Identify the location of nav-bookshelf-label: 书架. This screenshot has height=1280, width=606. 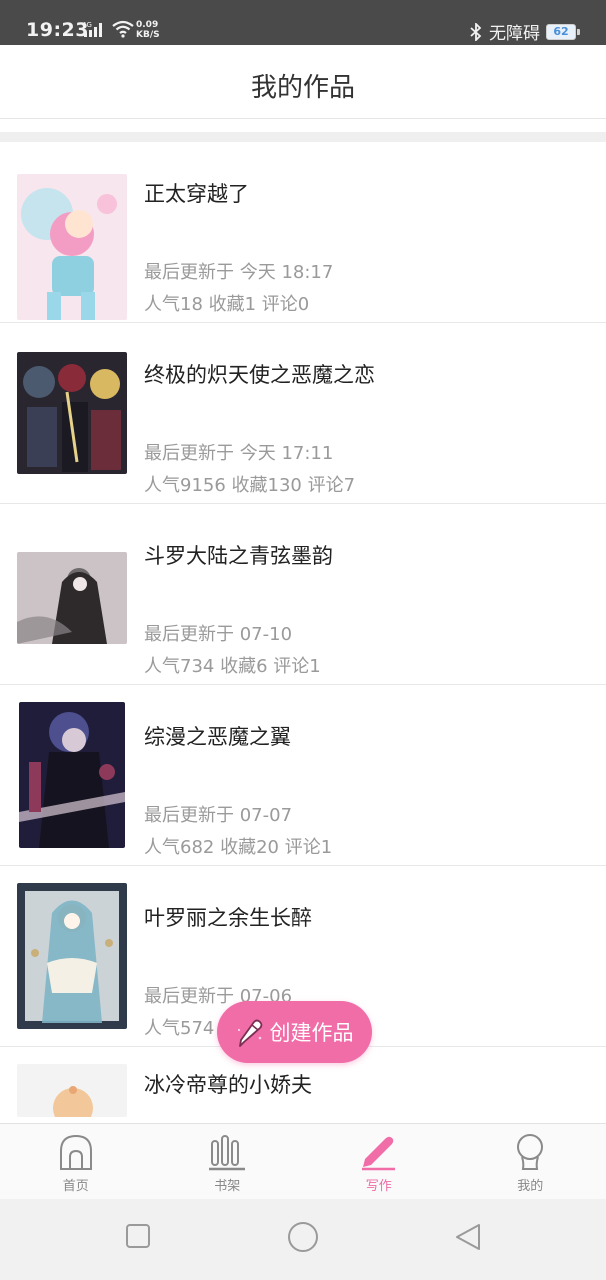
(227, 1186).